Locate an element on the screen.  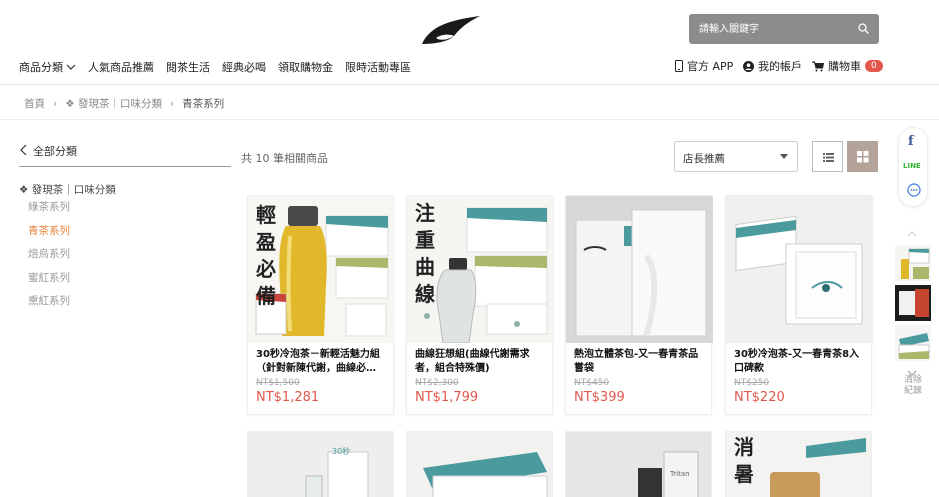
product-image-vertical-text: 注重曲線 is located at coordinates (425, 253).